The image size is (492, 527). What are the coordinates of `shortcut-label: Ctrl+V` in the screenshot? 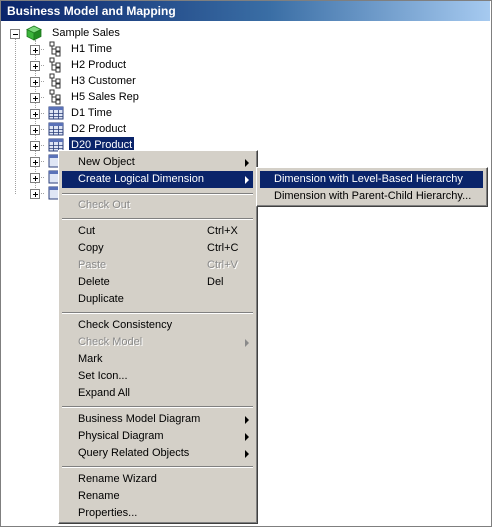 It's located at (222, 265).